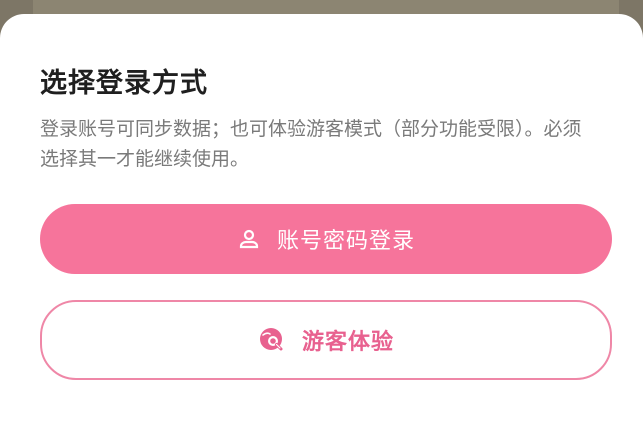  What do you see at coordinates (272, 340) in the screenshot?
I see `guest-search-icon` at bounding box center [272, 340].